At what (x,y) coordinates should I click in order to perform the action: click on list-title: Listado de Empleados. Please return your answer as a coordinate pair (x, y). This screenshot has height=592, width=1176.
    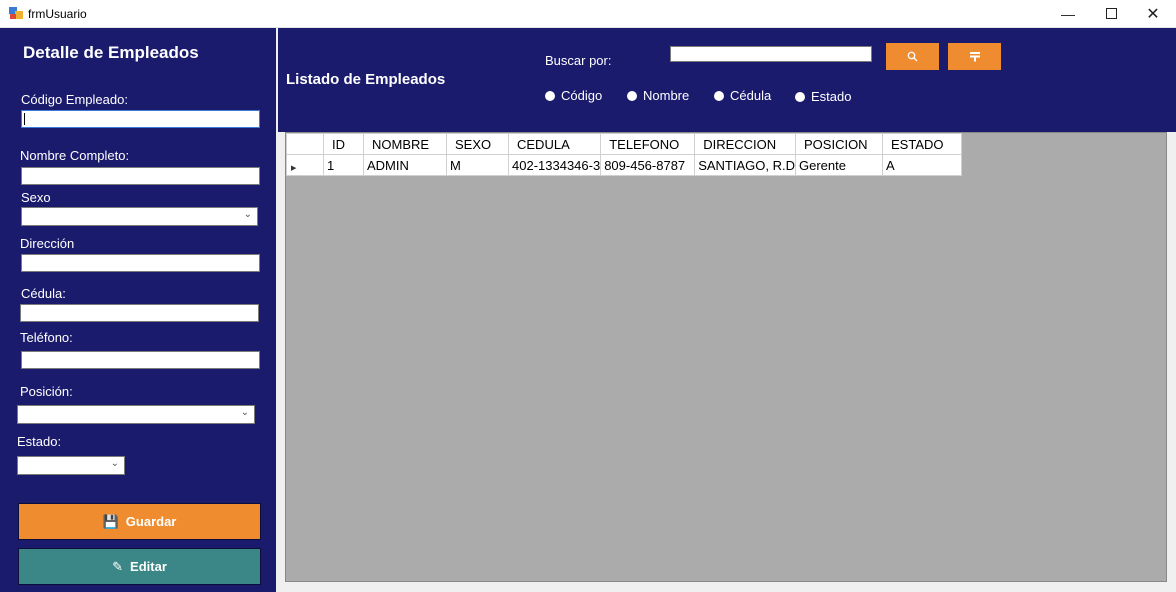
    Looking at the image, I should click on (366, 79).